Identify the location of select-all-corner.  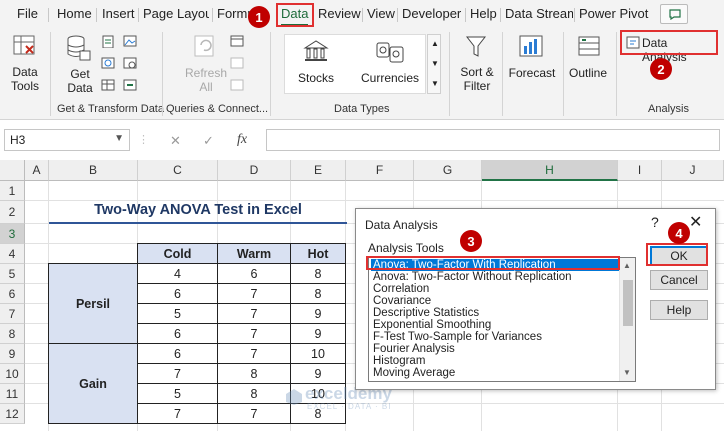
(12, 170).